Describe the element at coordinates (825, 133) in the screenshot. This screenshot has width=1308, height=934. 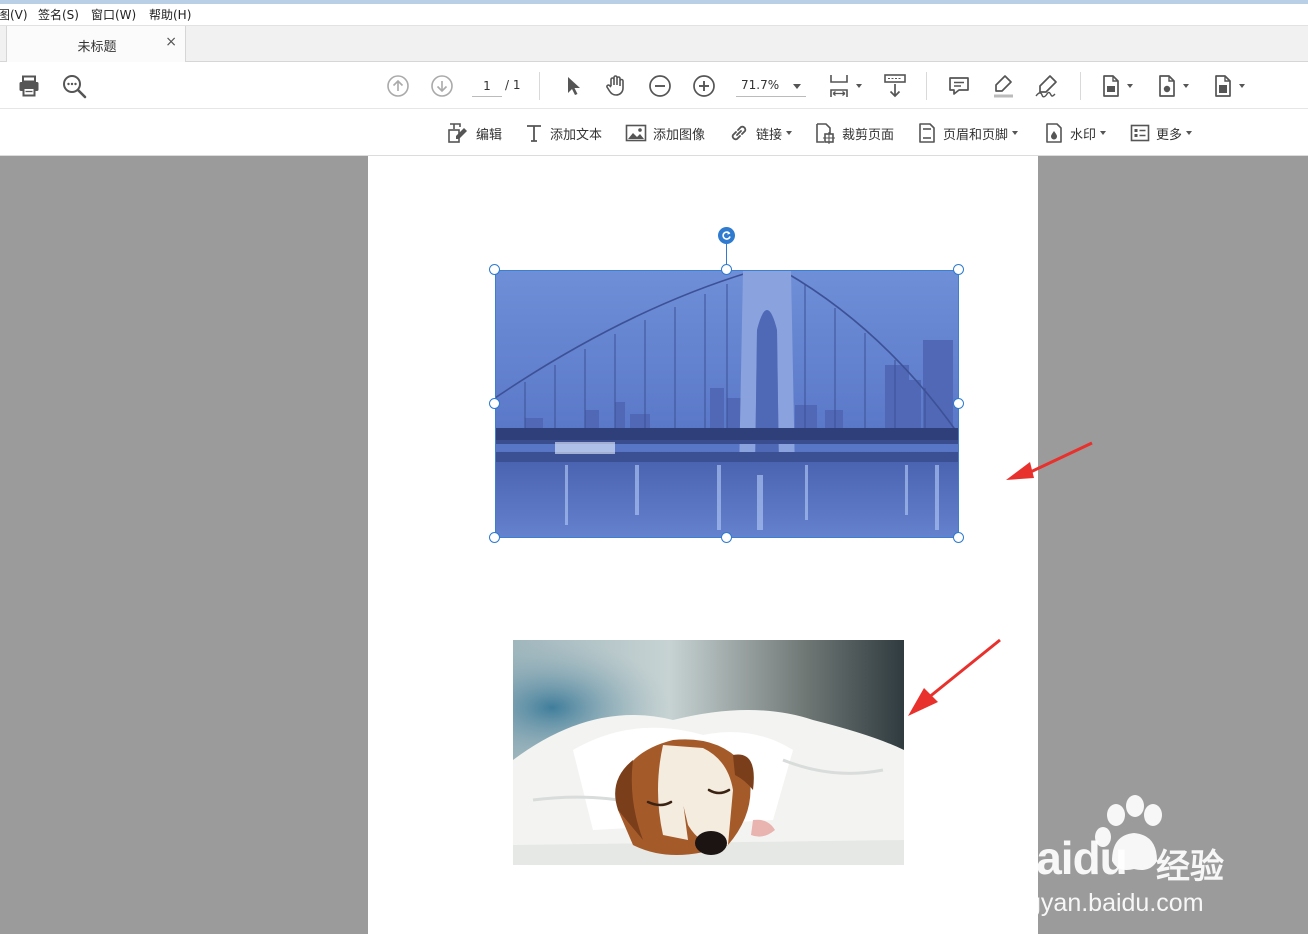
I see `crop-icon` at that location.